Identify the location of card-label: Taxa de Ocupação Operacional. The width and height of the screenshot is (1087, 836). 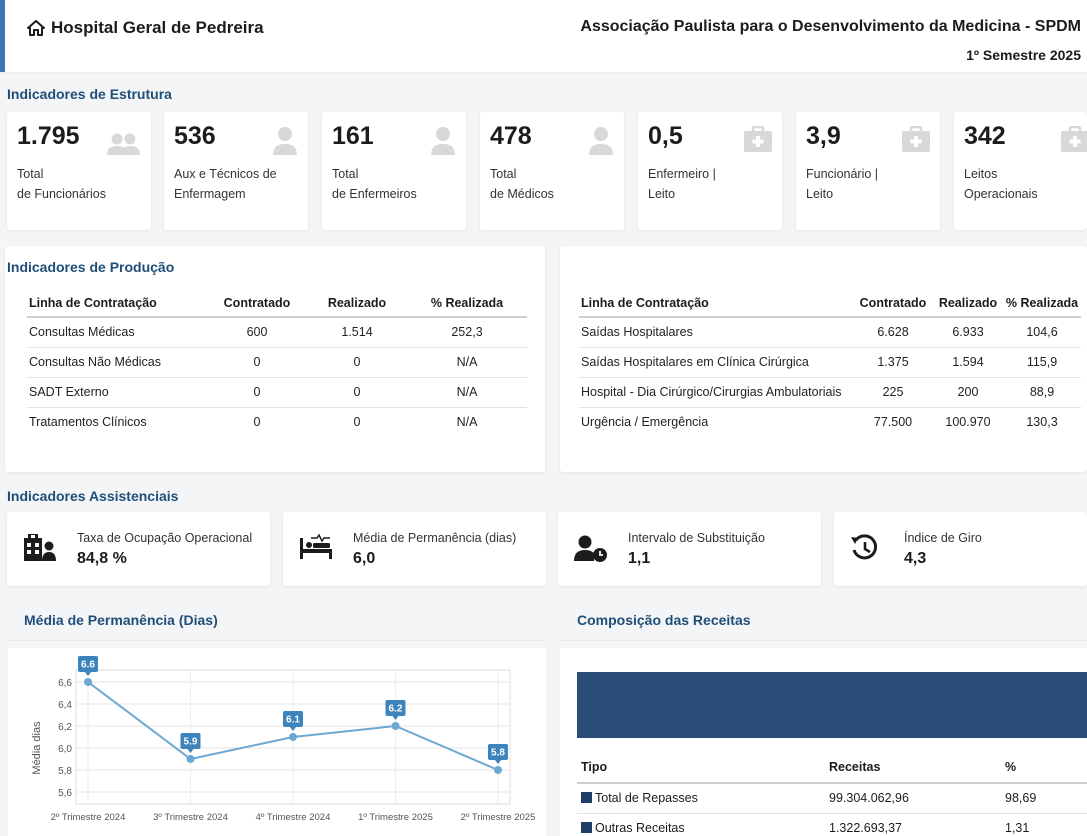
(165, 538).